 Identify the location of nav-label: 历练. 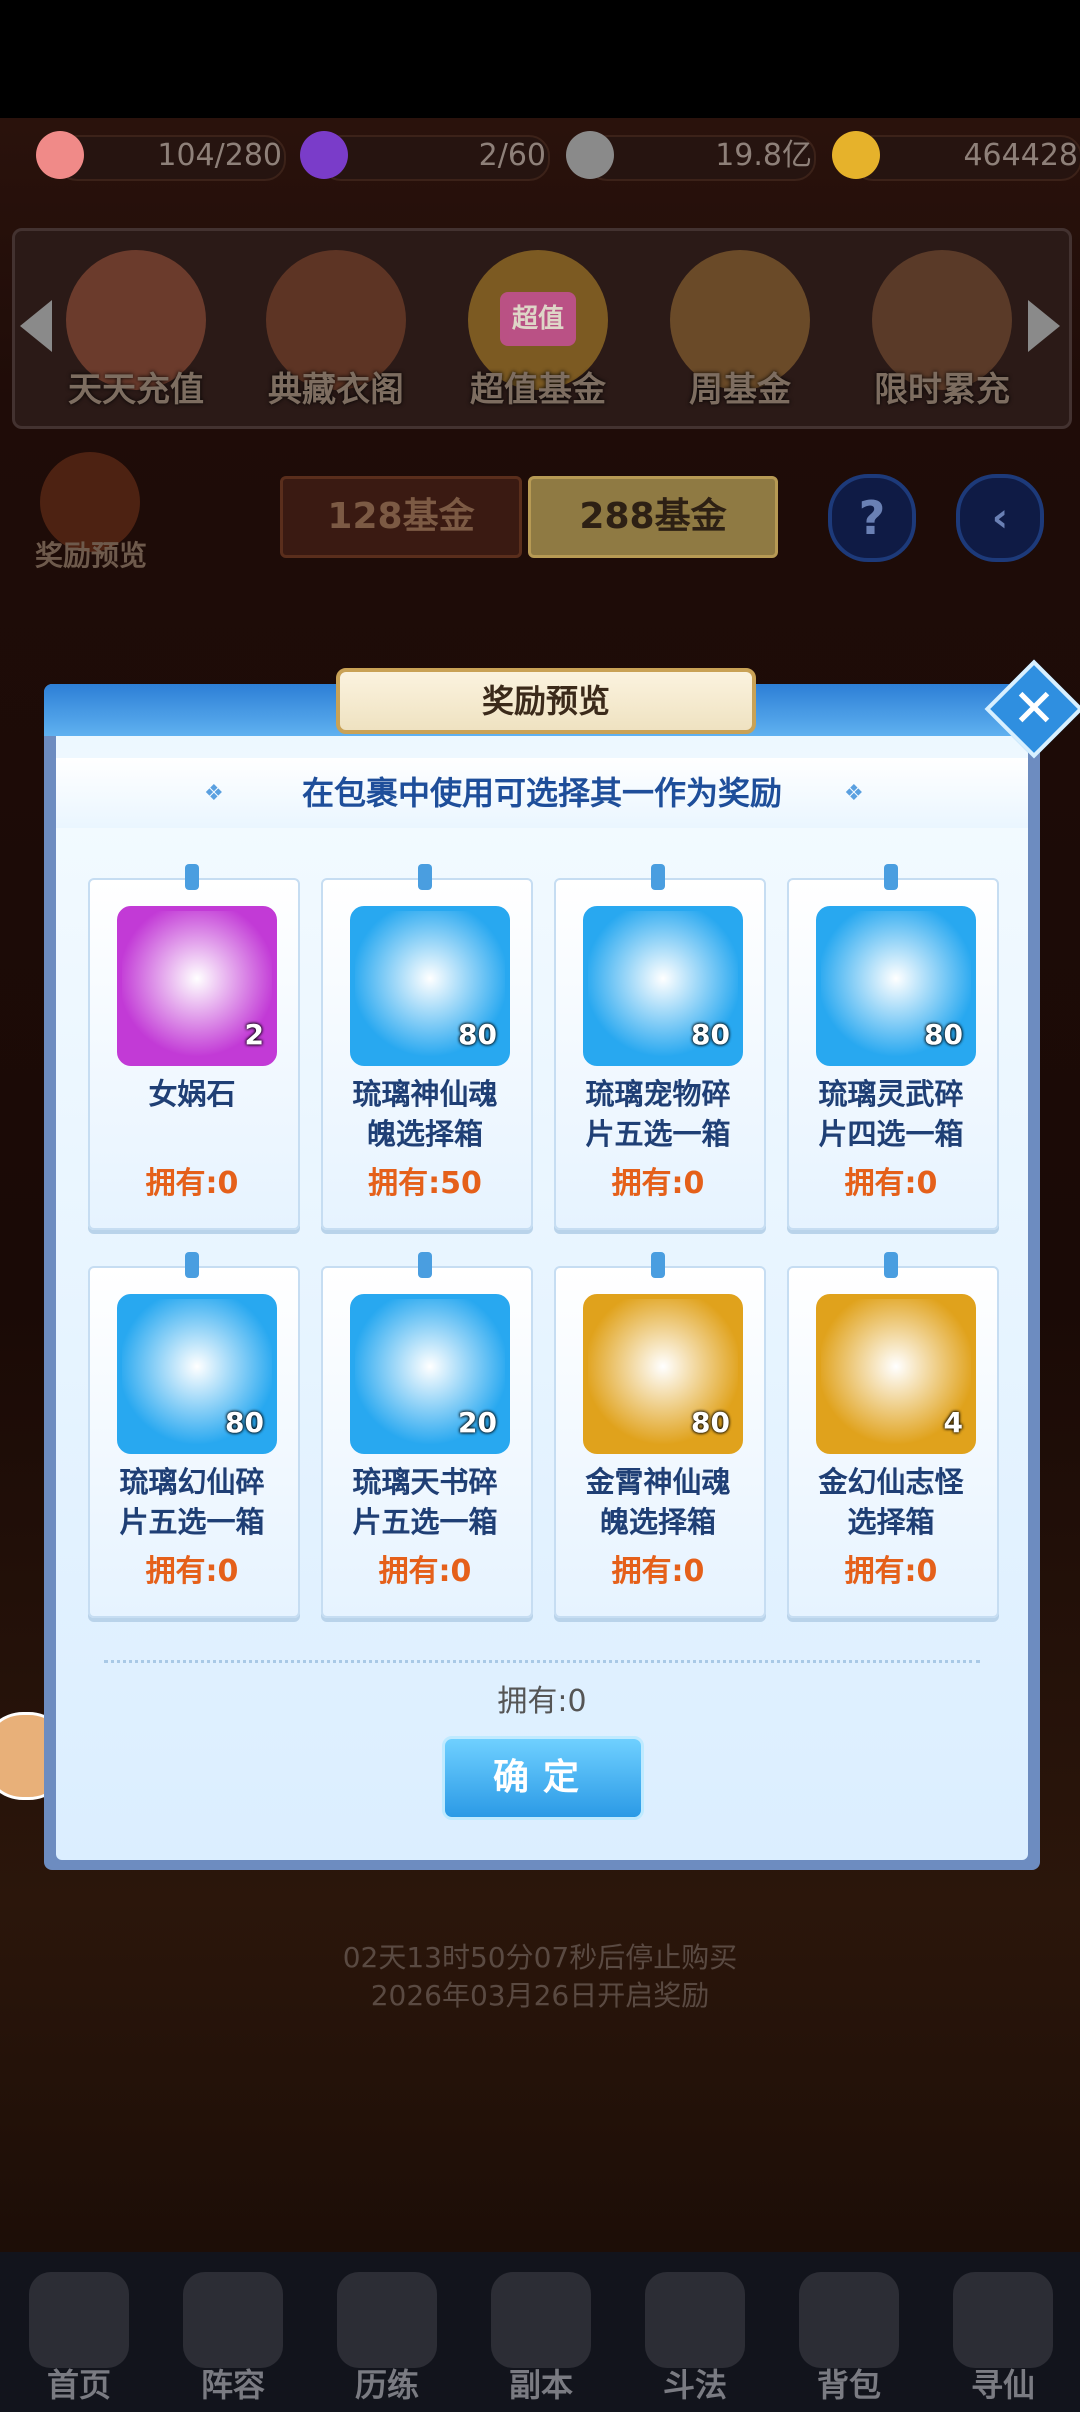
(386, 2385).